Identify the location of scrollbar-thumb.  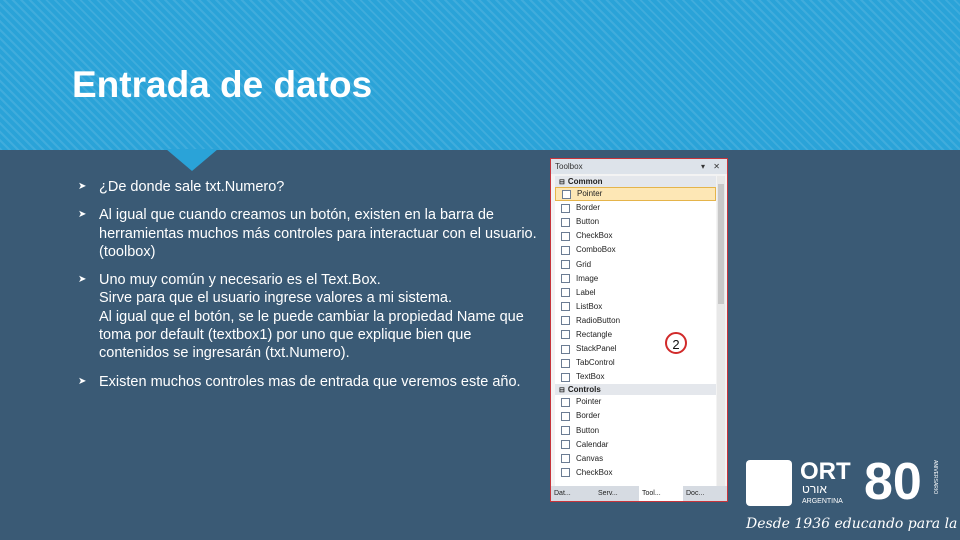
(721, 244).